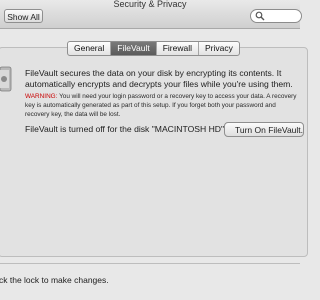  I want to click on window-title: Security & Privacy, so click(150, 4).